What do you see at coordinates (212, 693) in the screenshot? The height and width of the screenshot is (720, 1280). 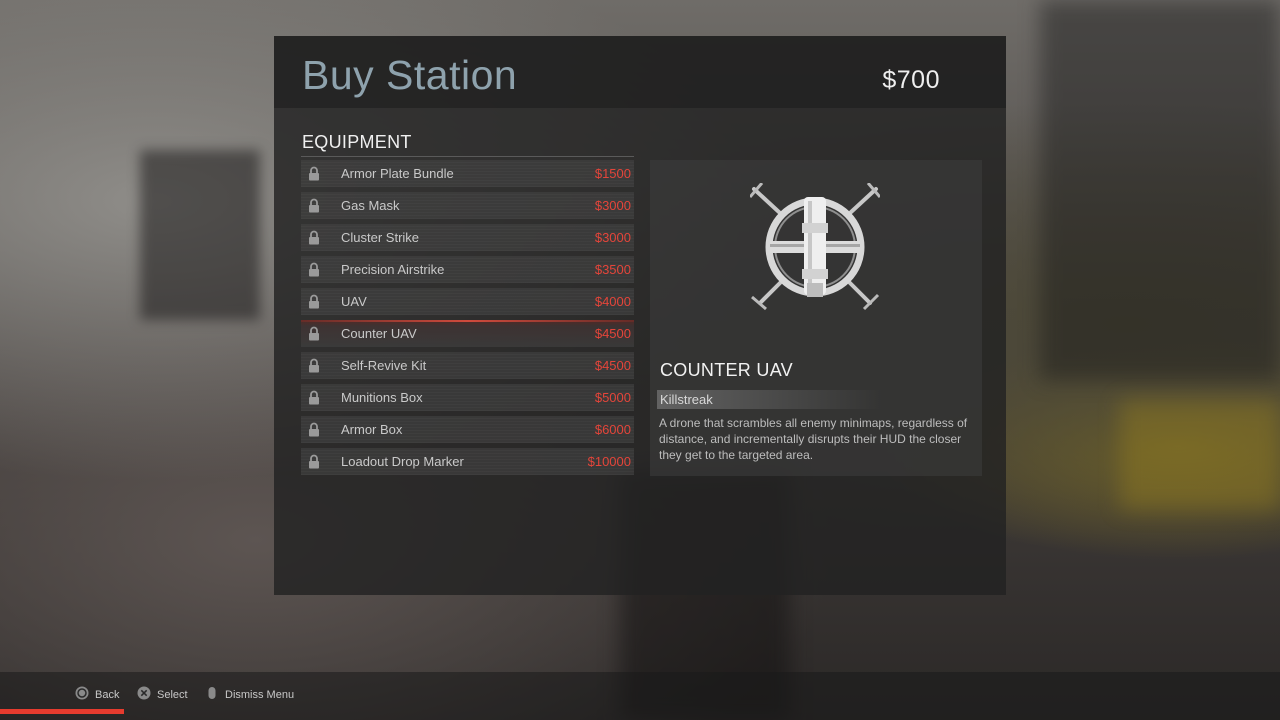 I see `touchpad-icon` at bounding box center [212, 693].